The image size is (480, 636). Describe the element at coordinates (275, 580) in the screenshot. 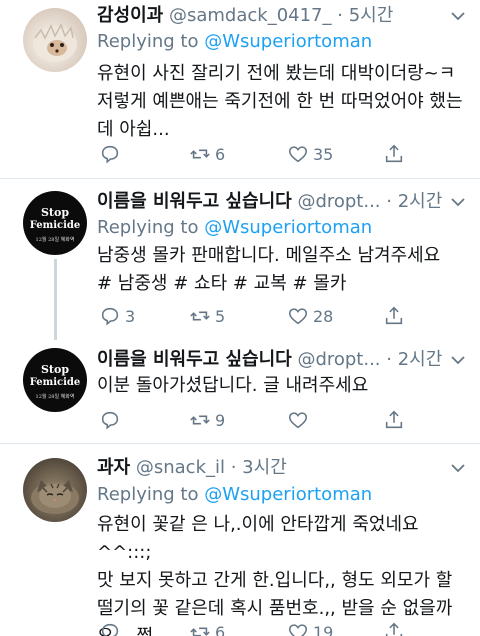

I see `tweet-text-line: 맛 보지 못하고 간게 한.입니다,, 형도 외모가 할` at that location.